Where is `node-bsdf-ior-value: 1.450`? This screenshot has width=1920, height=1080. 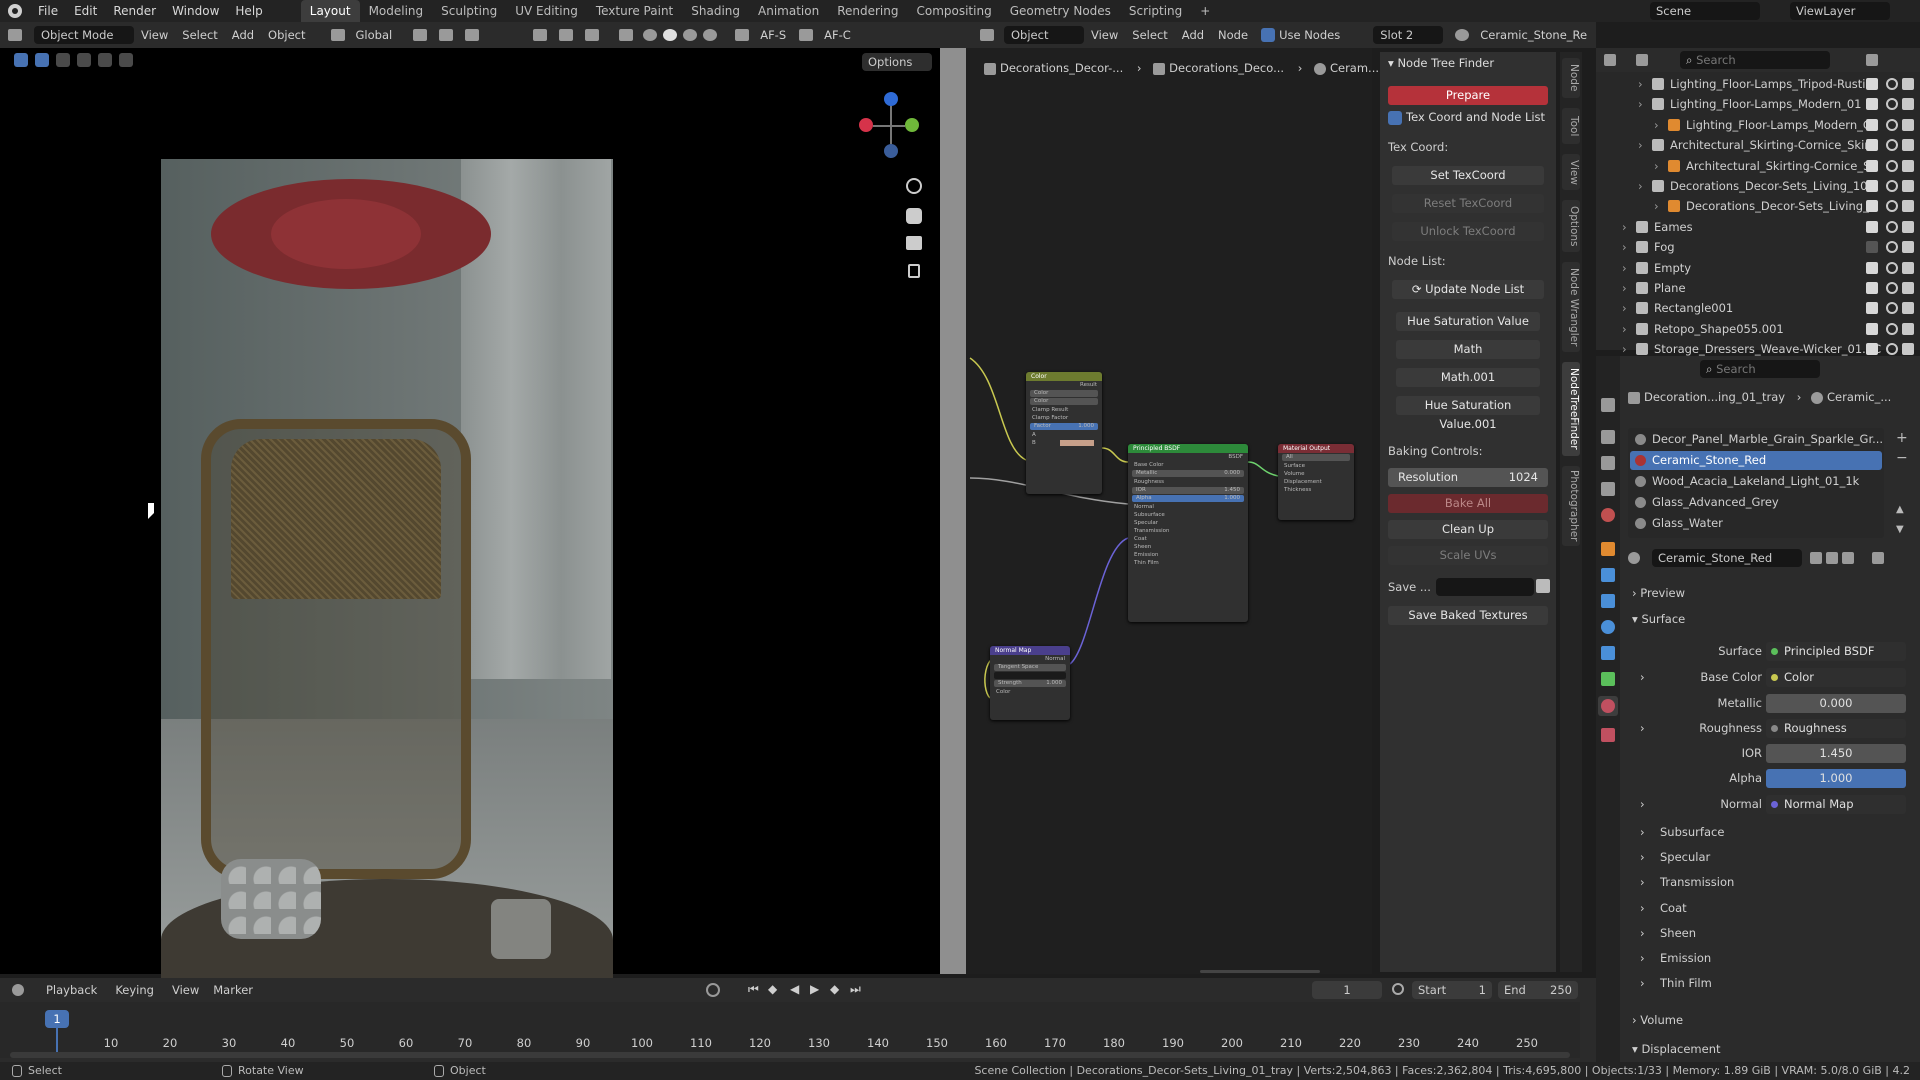 node-bsdf-ior-value: 1.450 is located at coordinates (1232, 490).